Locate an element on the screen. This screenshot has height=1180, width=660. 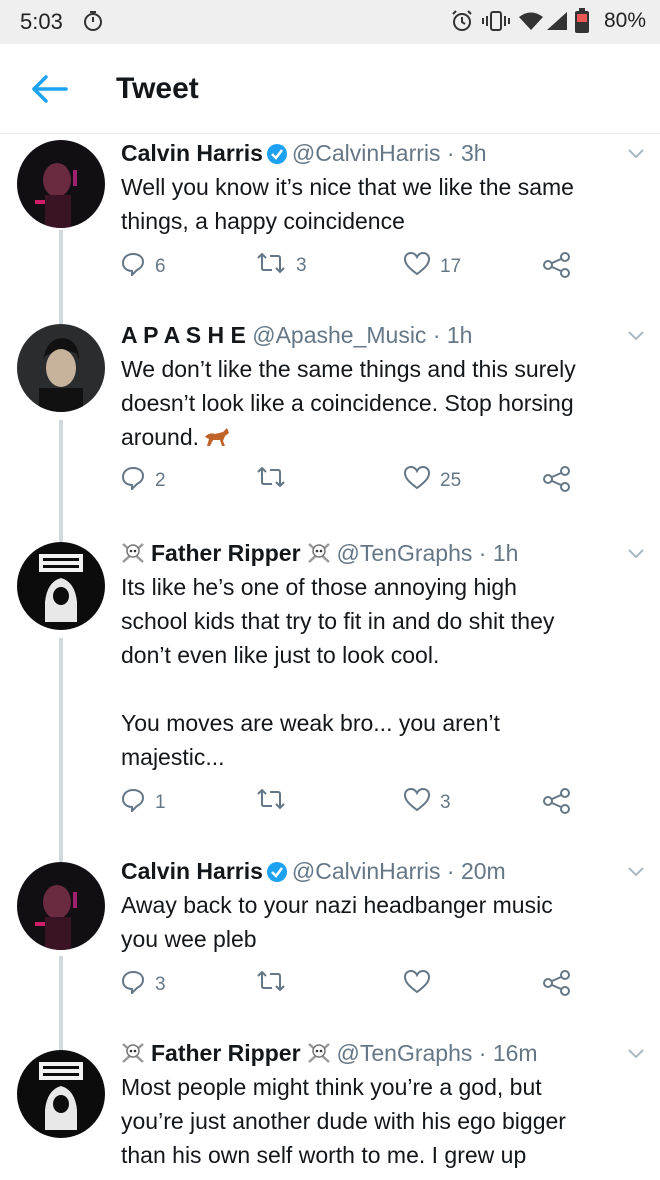
reply-button: 2 is located at coordinates (143, 480).